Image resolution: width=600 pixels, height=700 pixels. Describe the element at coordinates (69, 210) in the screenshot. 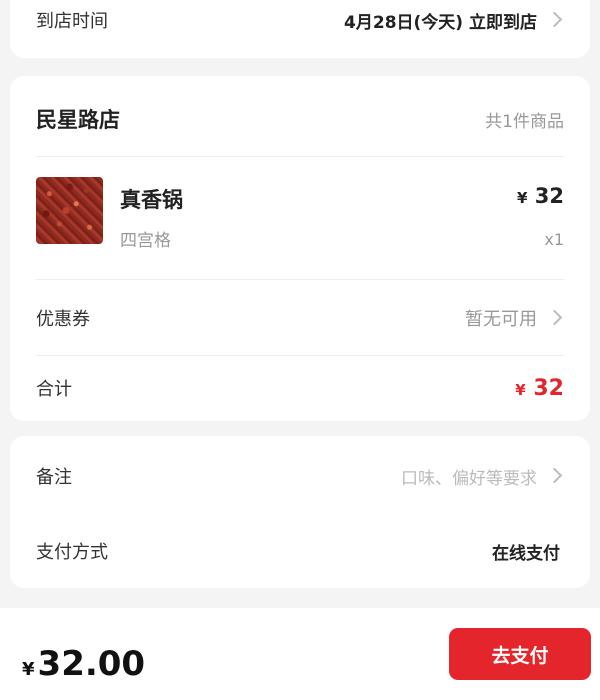

I see `product-thumbnail` at that location.